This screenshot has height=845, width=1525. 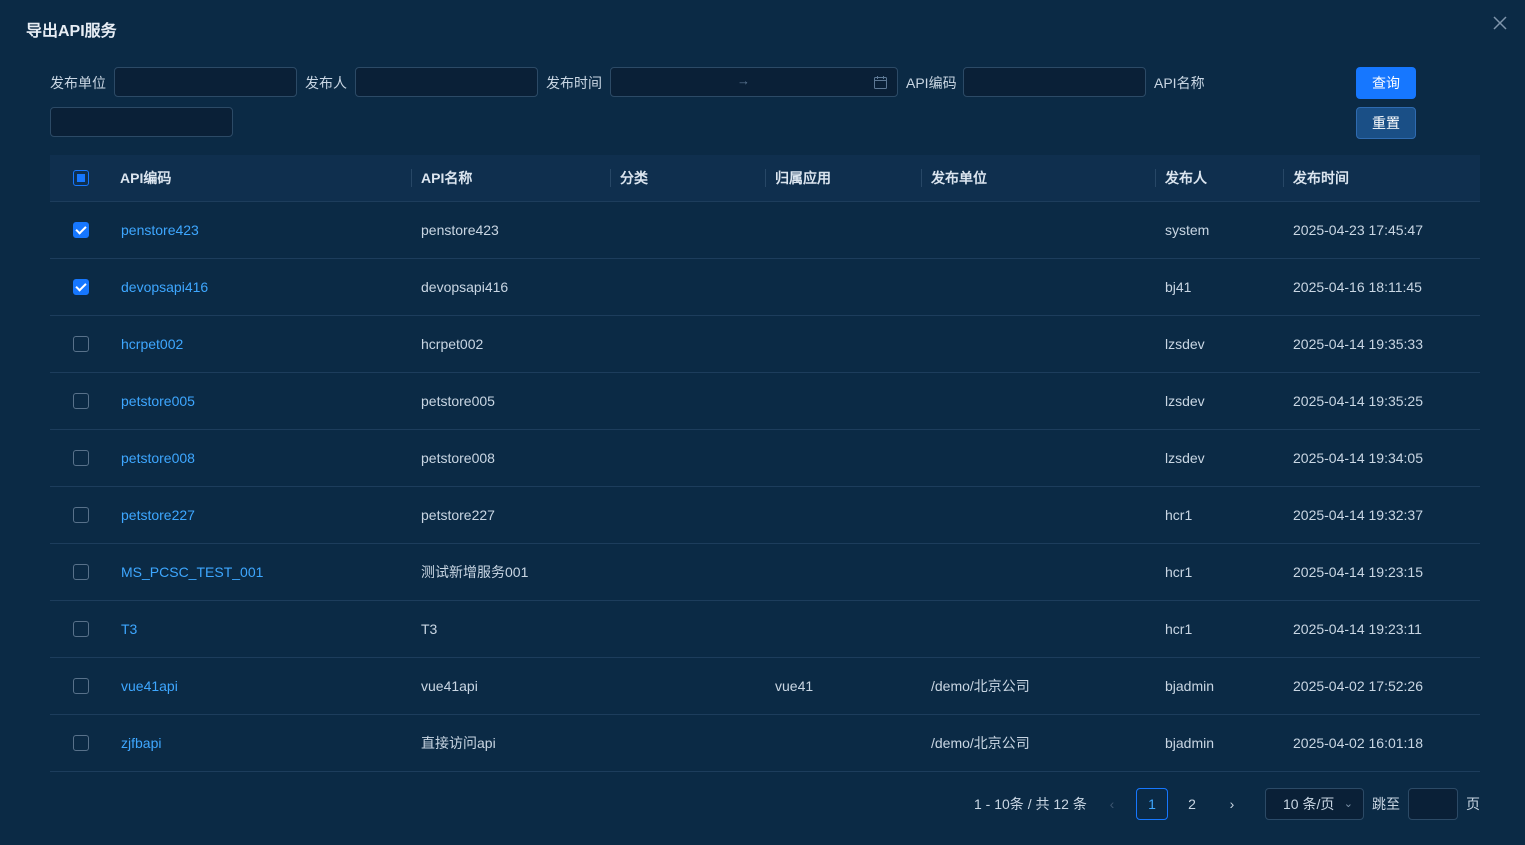 What do you see at coordinates (458, 515) in the screenshot?
I see `api-name-cell: petstore227` at bounding box center [458, 515].